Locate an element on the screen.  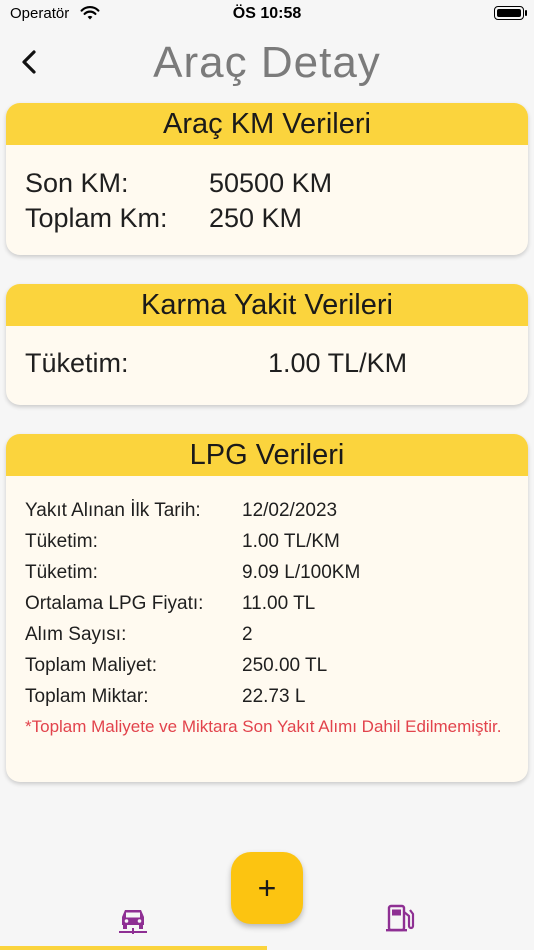
row-label: Toplam Maliyet: is located at coordinates (91, 665).